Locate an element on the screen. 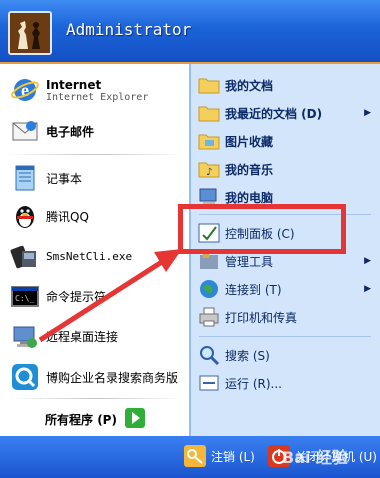  pinned-separator is located at coordinates (96, 154).